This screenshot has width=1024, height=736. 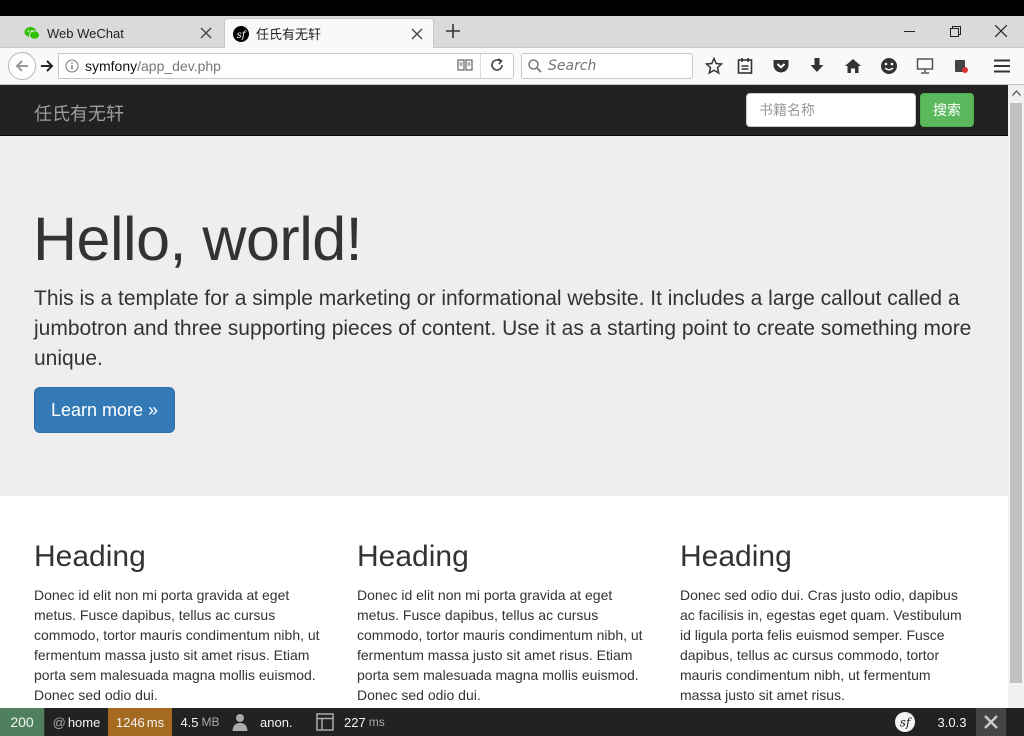 I want to click on route-prefix: @, so click(x=59, y=722).